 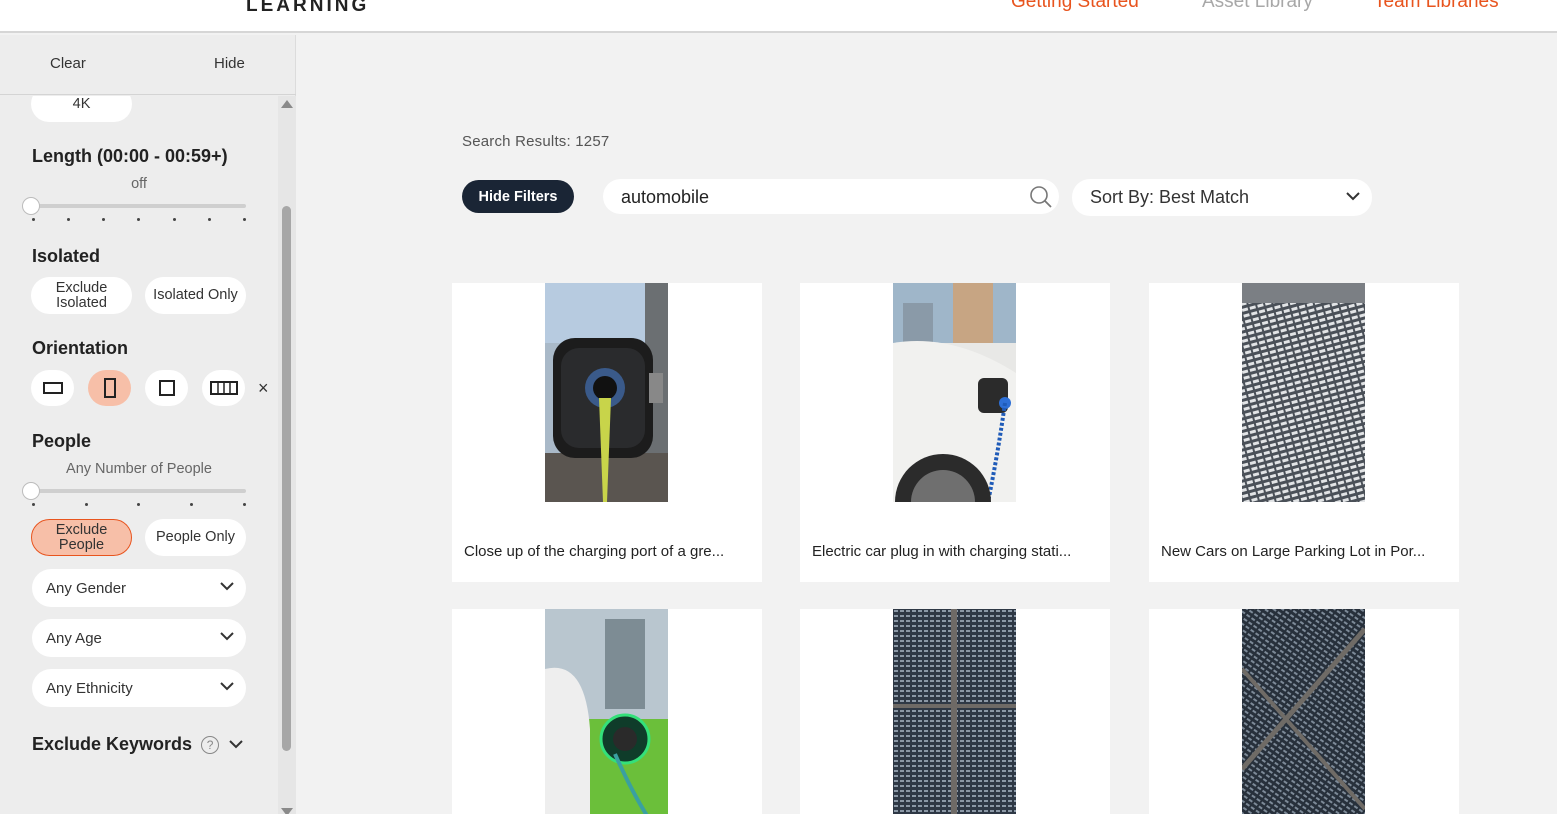 I want to click on exclude-people-pill: Exclude People, so click(x=81, y=537).